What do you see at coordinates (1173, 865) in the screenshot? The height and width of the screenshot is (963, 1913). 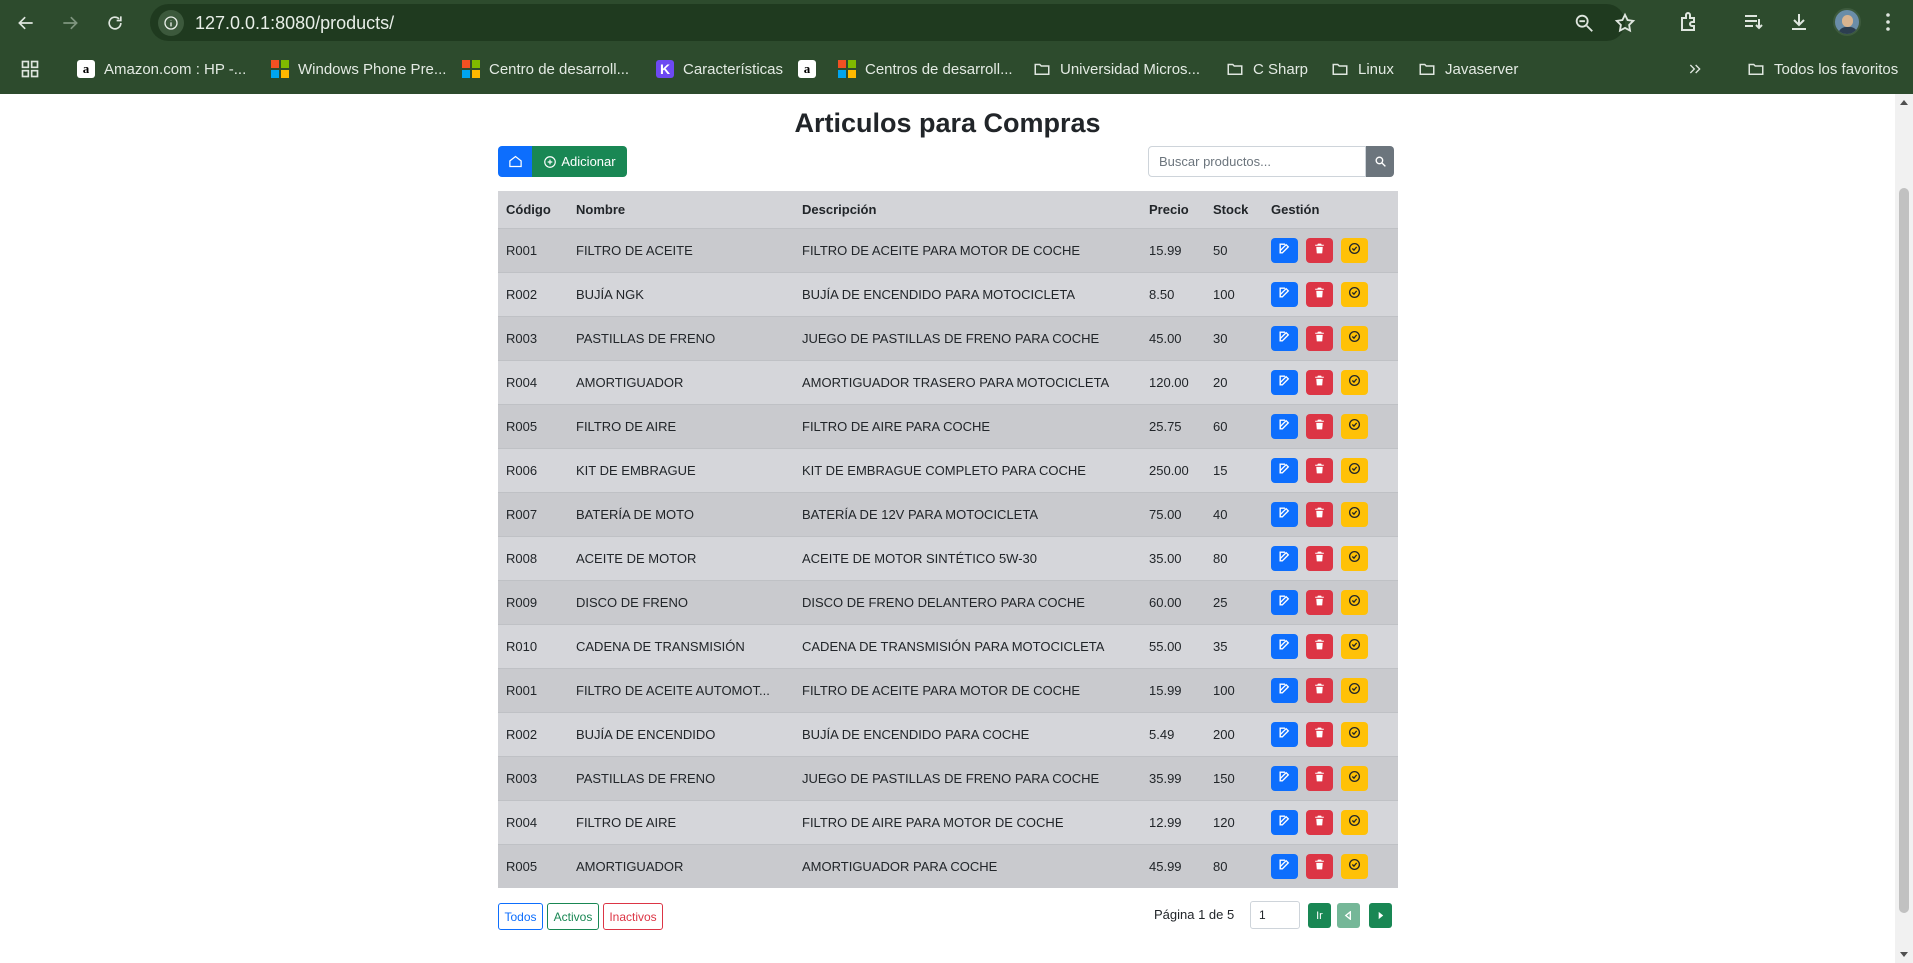 I see `cell-price: 45.99` at bounding box center [1173, 865].